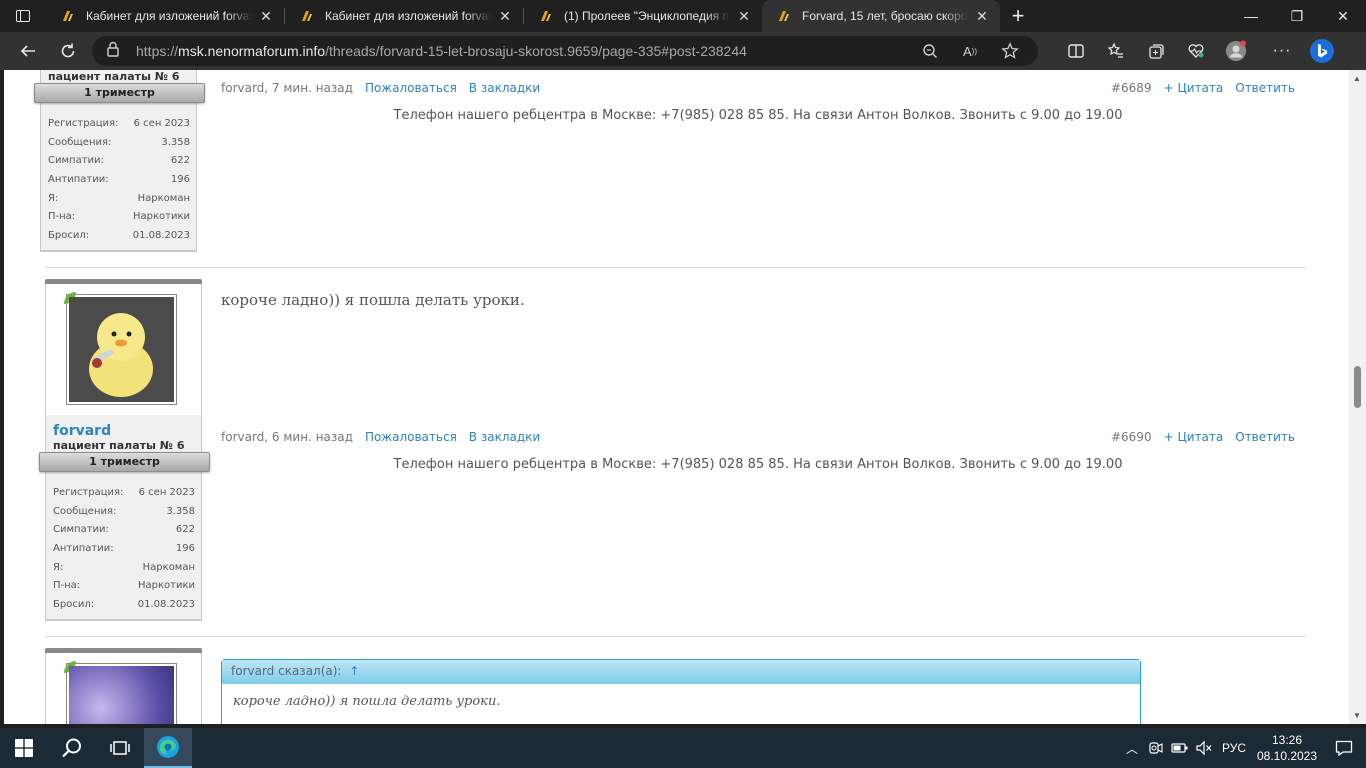 This screenshot has width=1366, height=768. Describe the element at coordinates (124, 530) in the screenshot. I see `stat-likes: Симпатии: 622` at that location.